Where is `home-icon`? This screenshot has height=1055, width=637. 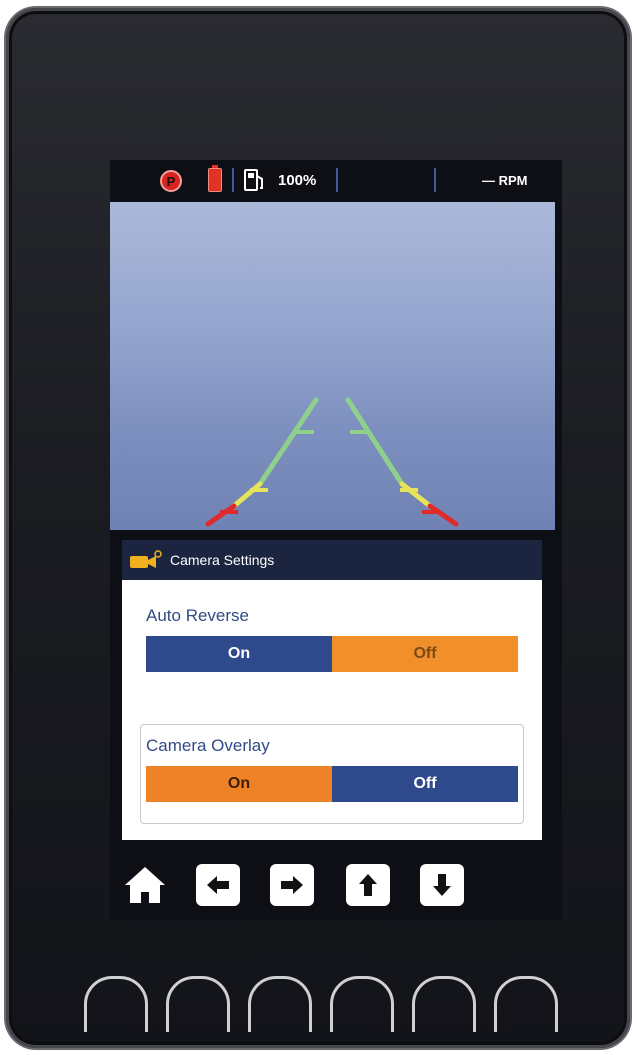 home-icon is located at coordinates (145, 885).